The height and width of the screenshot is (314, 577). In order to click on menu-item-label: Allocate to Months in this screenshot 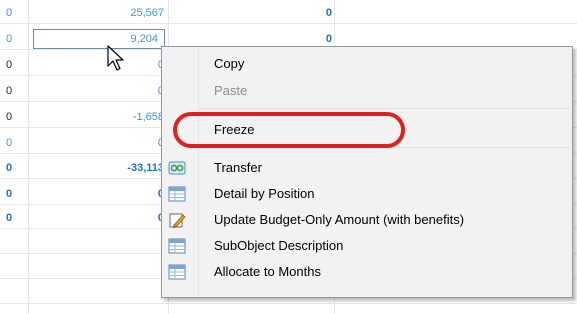, I will do `click(267, 271)`.